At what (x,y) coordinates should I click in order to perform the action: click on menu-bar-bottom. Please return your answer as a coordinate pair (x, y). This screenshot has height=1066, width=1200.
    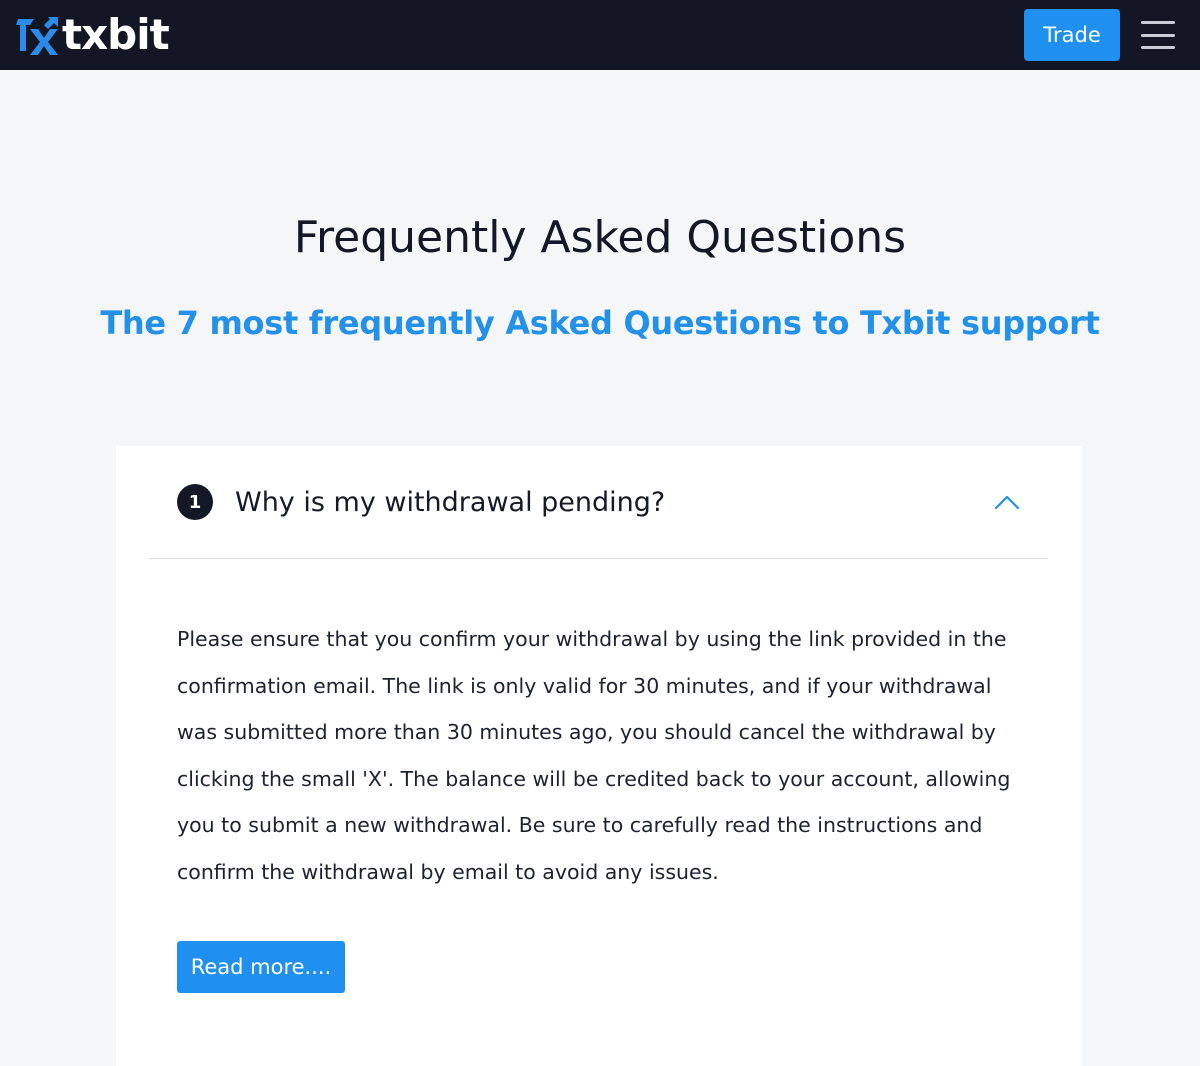
    Looking at the image, I should click on (1158, 47).